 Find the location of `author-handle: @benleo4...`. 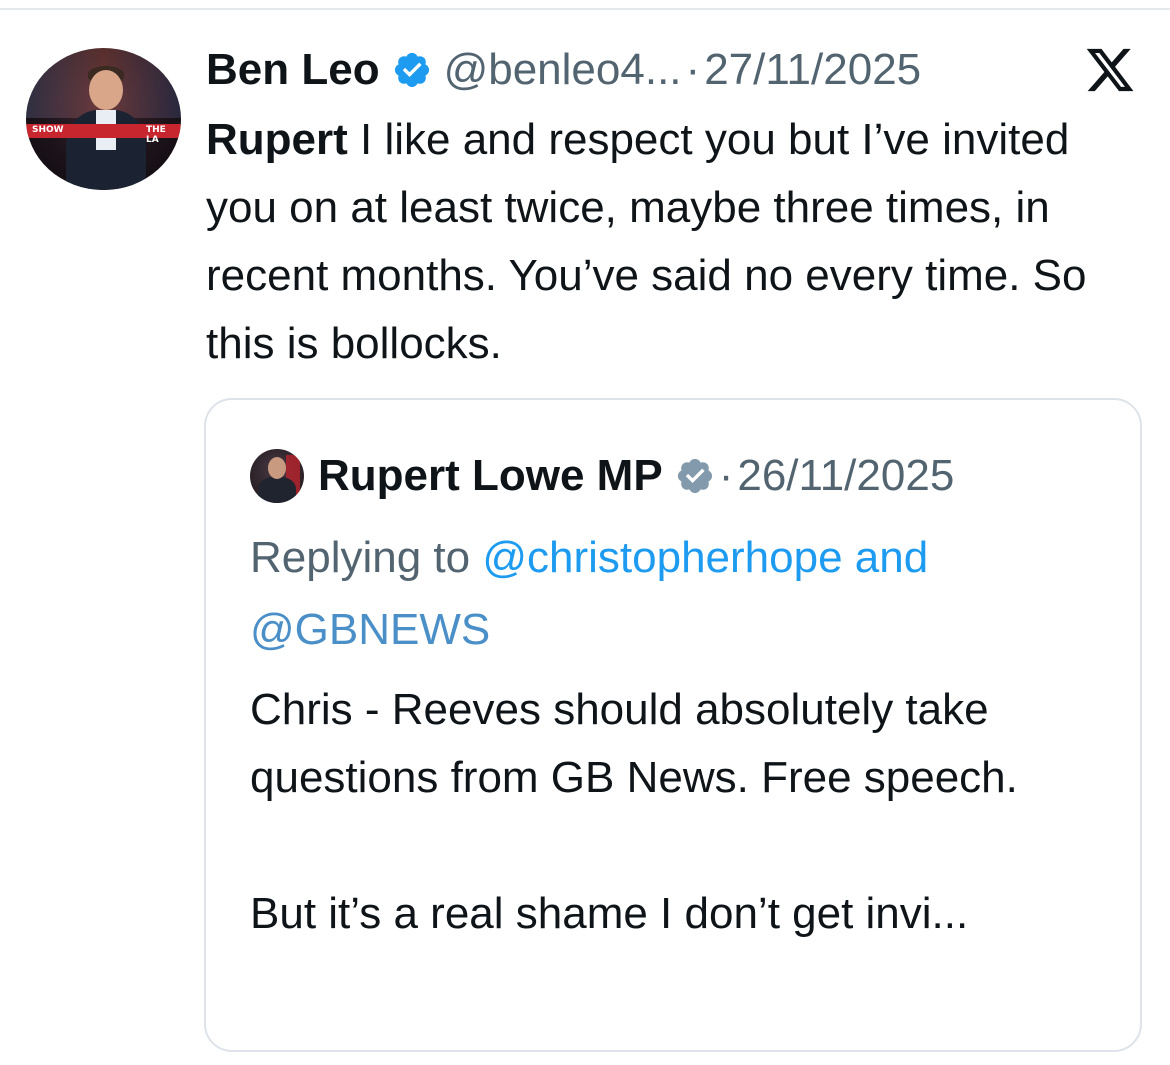

author-handle: @benleo4... is located at coordinates (563, 70).